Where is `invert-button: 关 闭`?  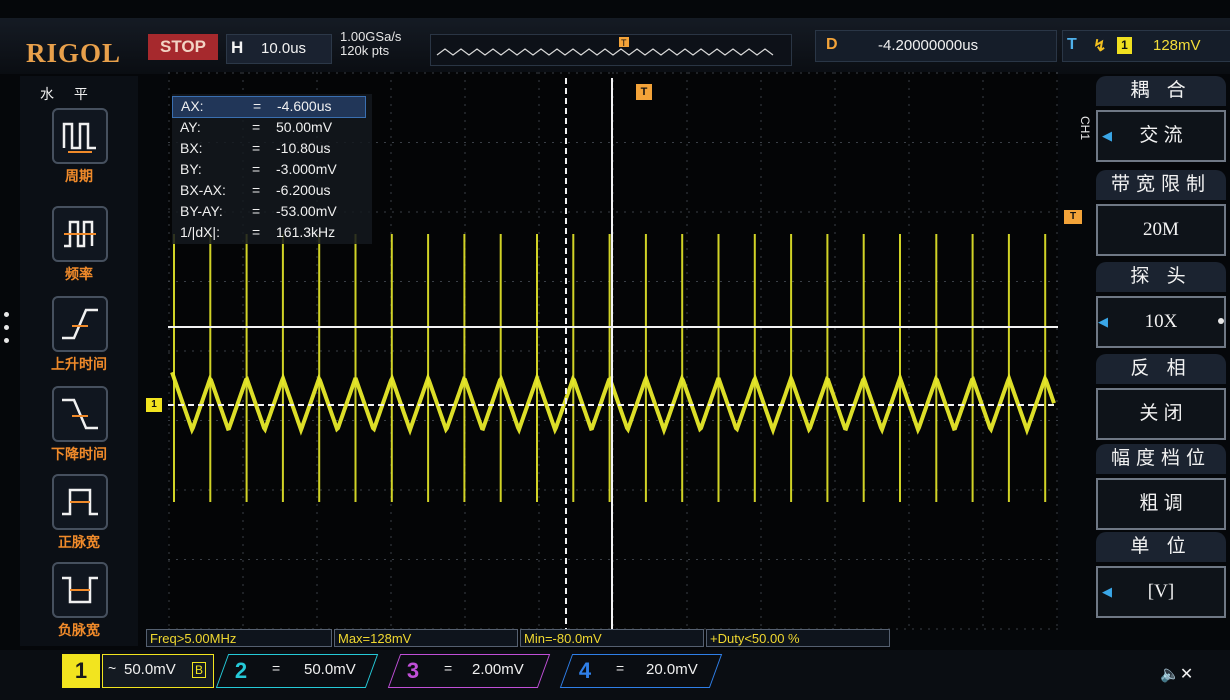
invert-button: 关 闭 is located at coordinates (1161, 414).